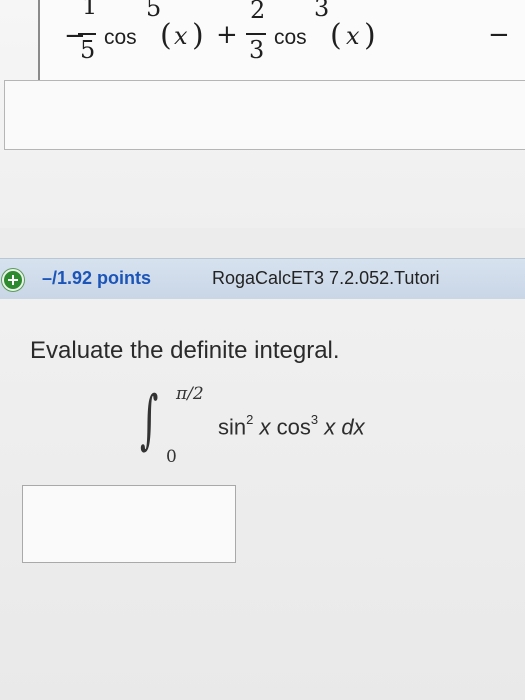  Describe the element at coordinates (499, 35) in the screenshot. I see `minus-sign: −` at that location.